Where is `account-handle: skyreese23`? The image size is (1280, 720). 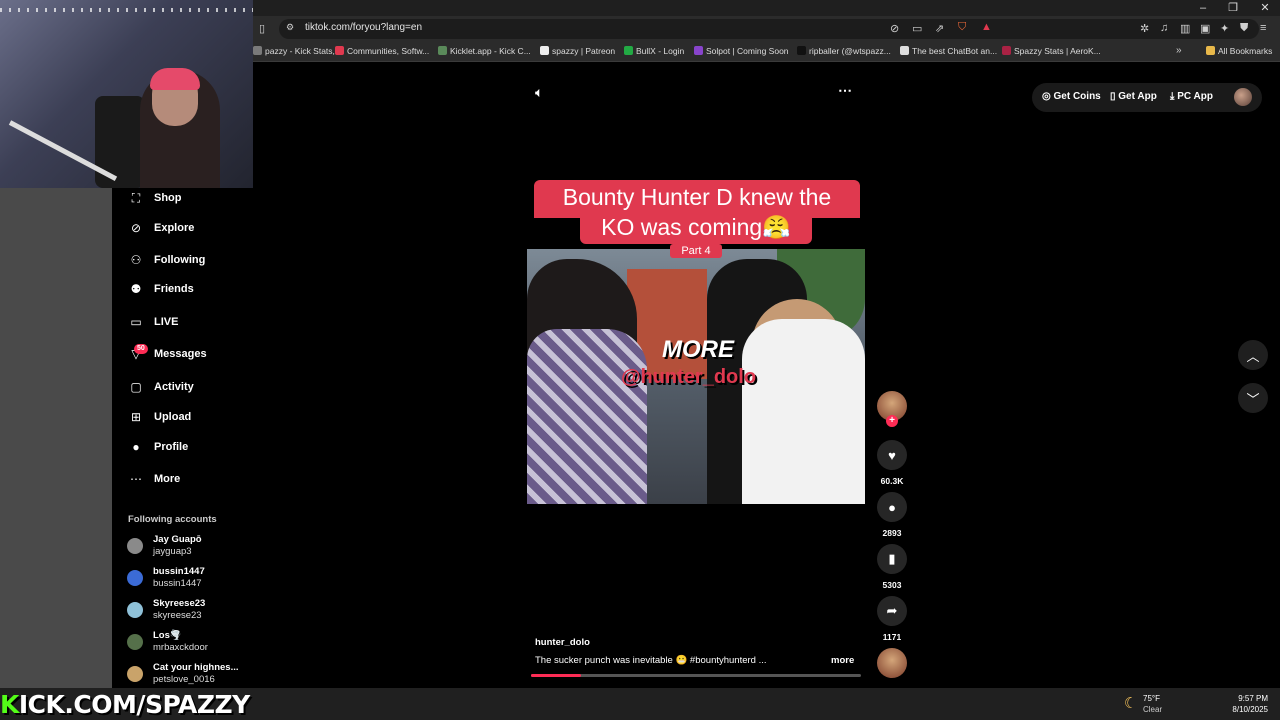 account-handle: skyreese23 is located at coordinates (177, 615).